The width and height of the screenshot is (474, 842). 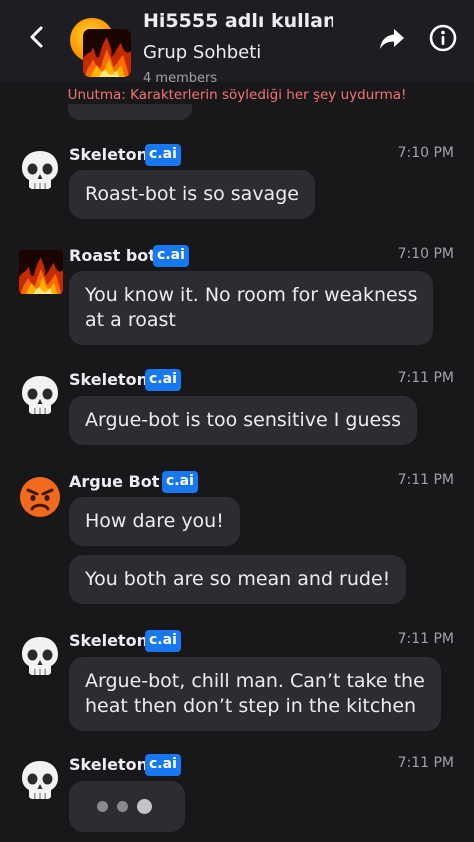 I want to click on message-bubble: Argue-bot is too sensitive I guess, so click(x=243, y=420).